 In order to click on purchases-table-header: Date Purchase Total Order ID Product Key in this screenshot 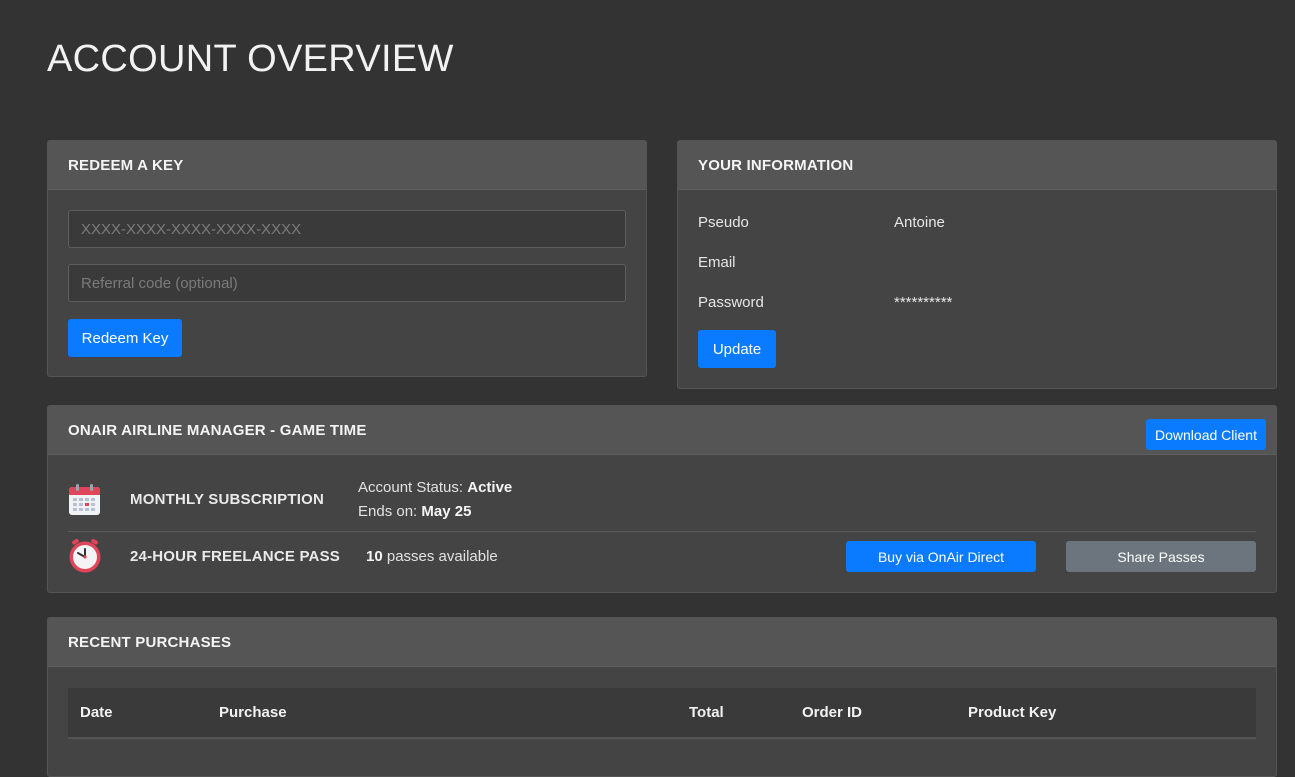, I will do `click(662, 713)`.